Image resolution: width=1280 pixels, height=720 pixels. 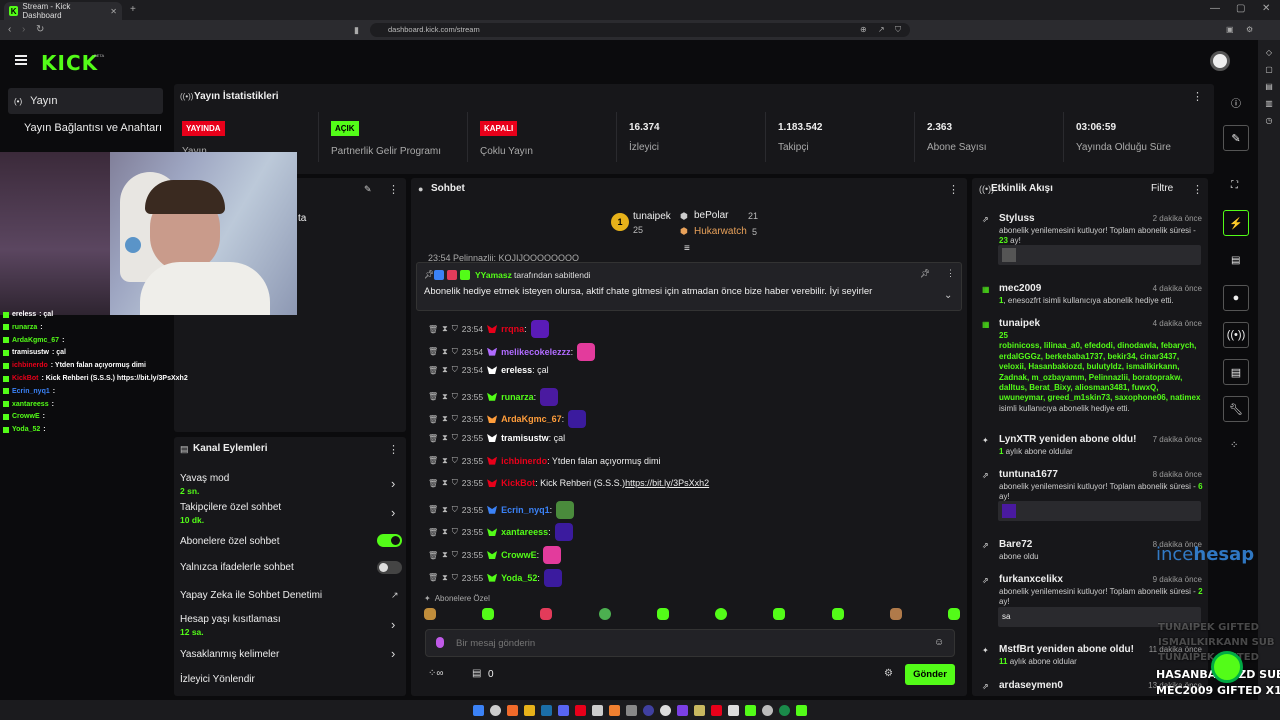 What do you see at coordinates (524, 532) in the screenshot?
I see `message-user: xantareess` at bounding box center [524, 532].